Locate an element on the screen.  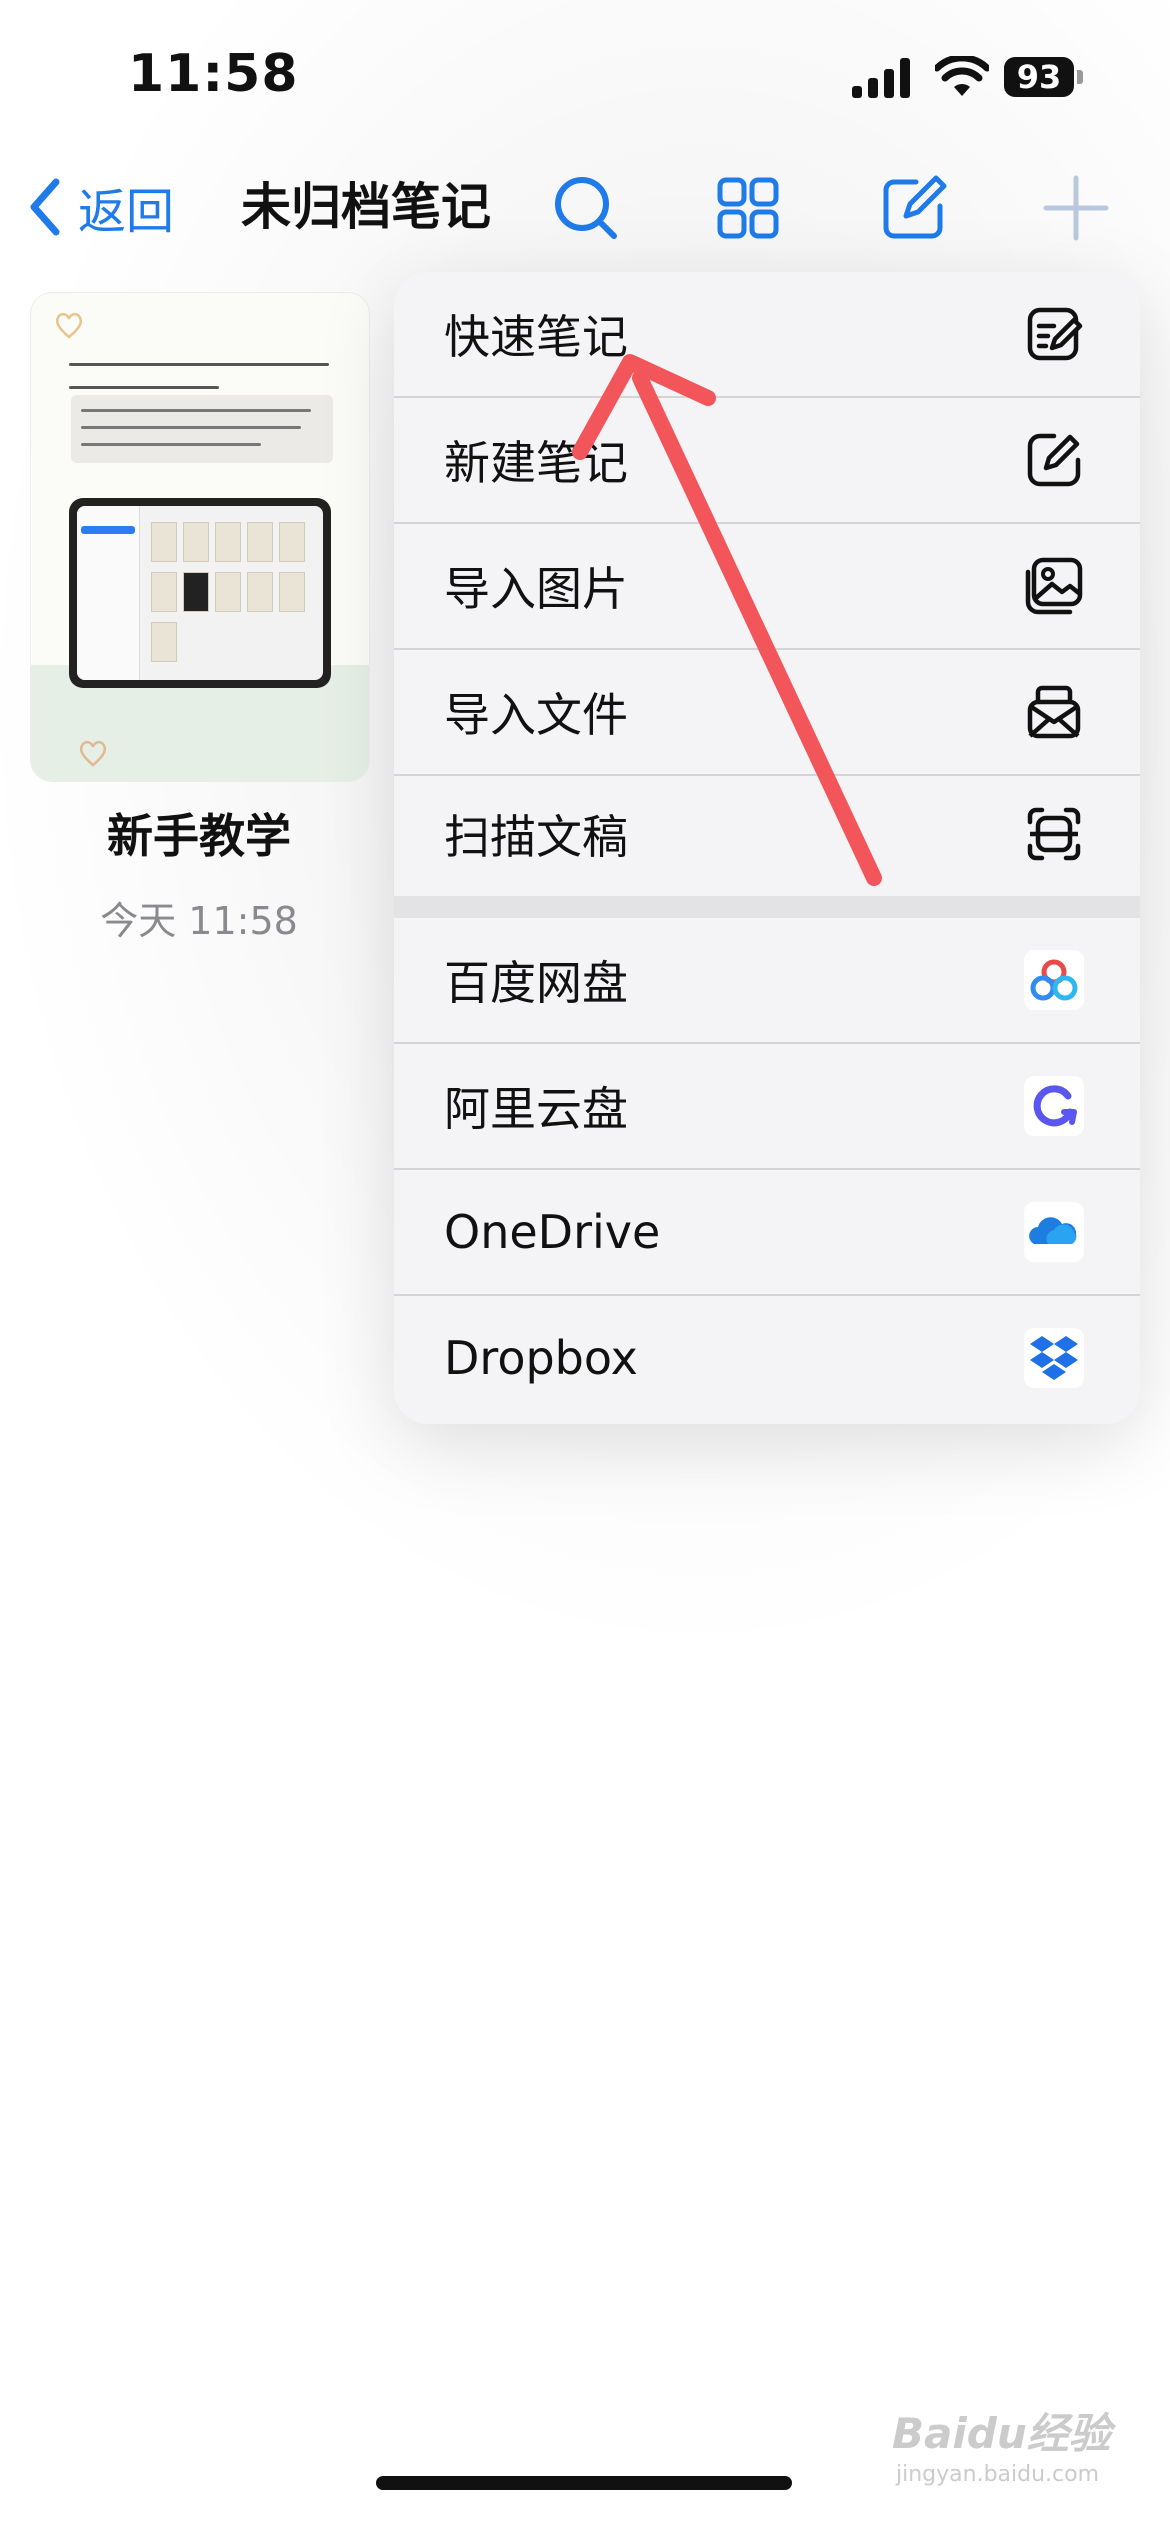
compose-icon is located at coordinates (914, 208).